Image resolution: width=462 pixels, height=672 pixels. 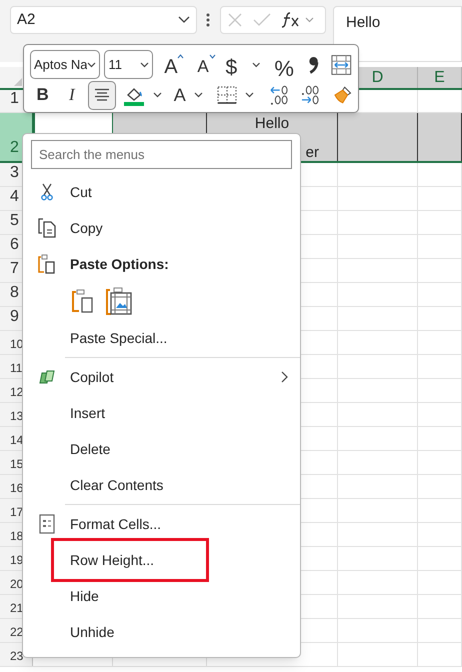 What do you see at coordinates (342, 95) in the screenshot?
I see `format-painter-icon` at bounding box center [342, 95].